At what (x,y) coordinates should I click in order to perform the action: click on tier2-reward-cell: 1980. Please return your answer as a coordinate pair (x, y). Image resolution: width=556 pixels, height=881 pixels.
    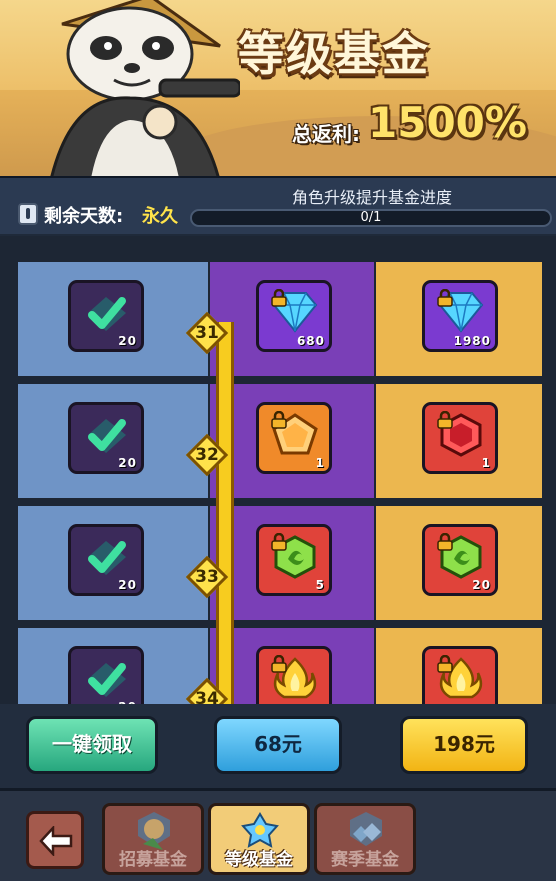
    Looking at the image, I should click on (459, 319).